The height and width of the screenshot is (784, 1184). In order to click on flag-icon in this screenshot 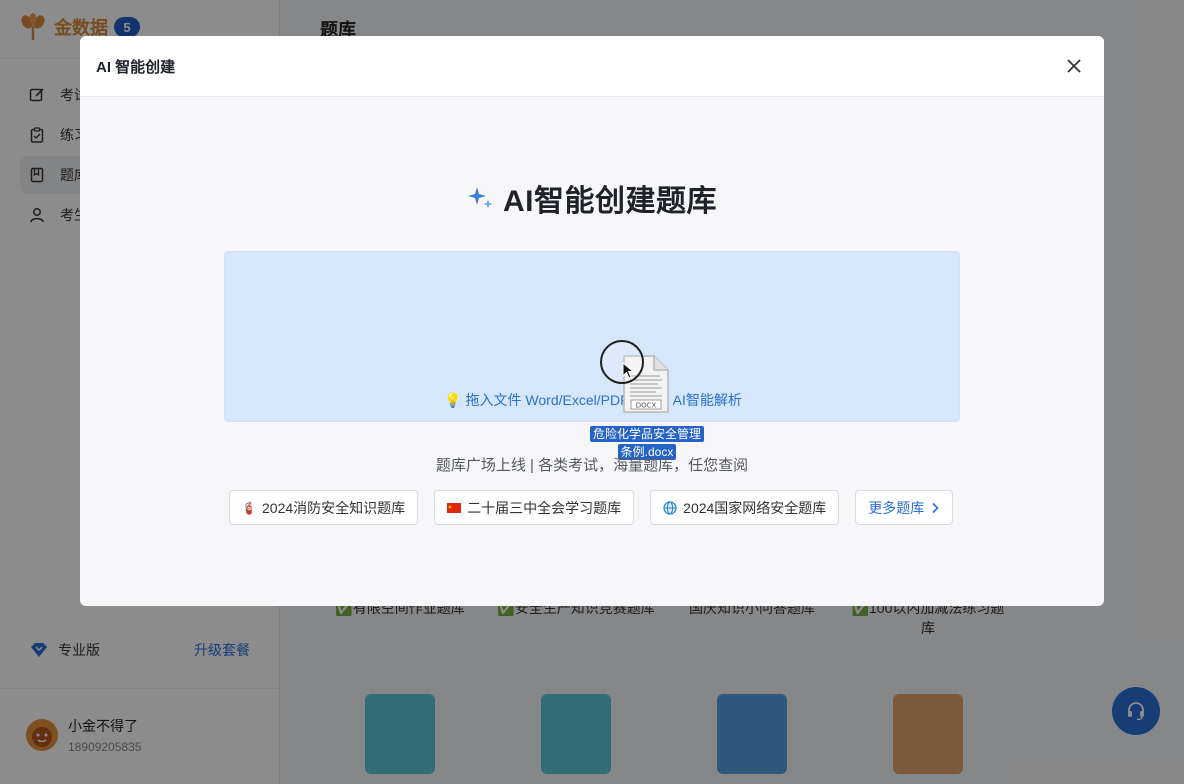, I will do `click(454, 508)`.